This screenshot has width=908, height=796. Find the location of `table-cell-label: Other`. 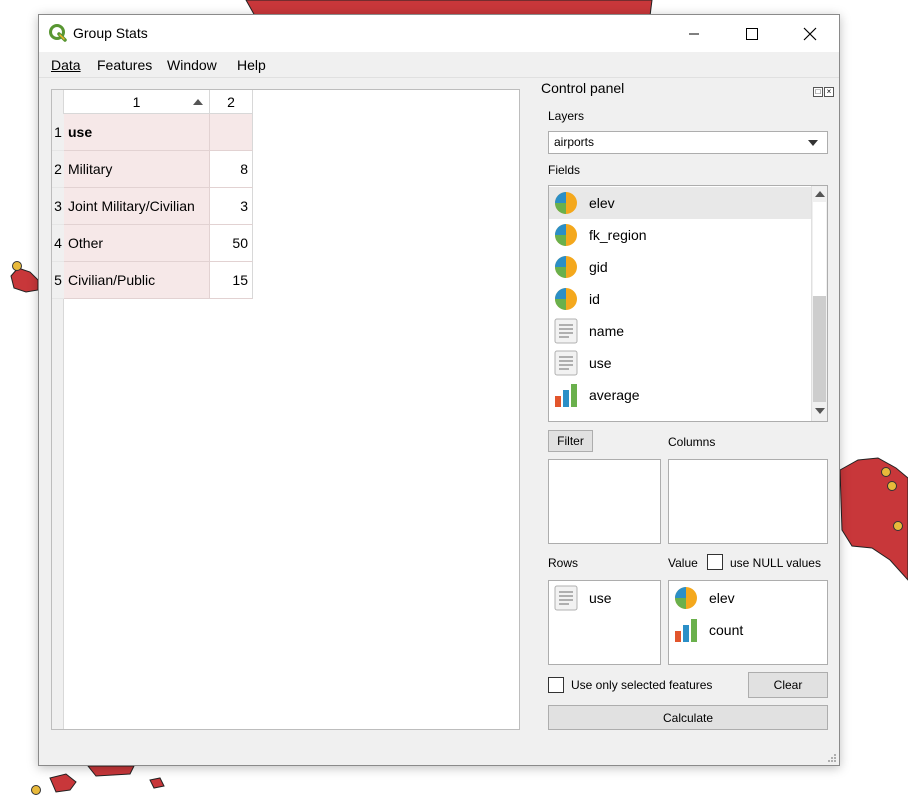

table-cell-label: Other is located at coordinates (137, 243).